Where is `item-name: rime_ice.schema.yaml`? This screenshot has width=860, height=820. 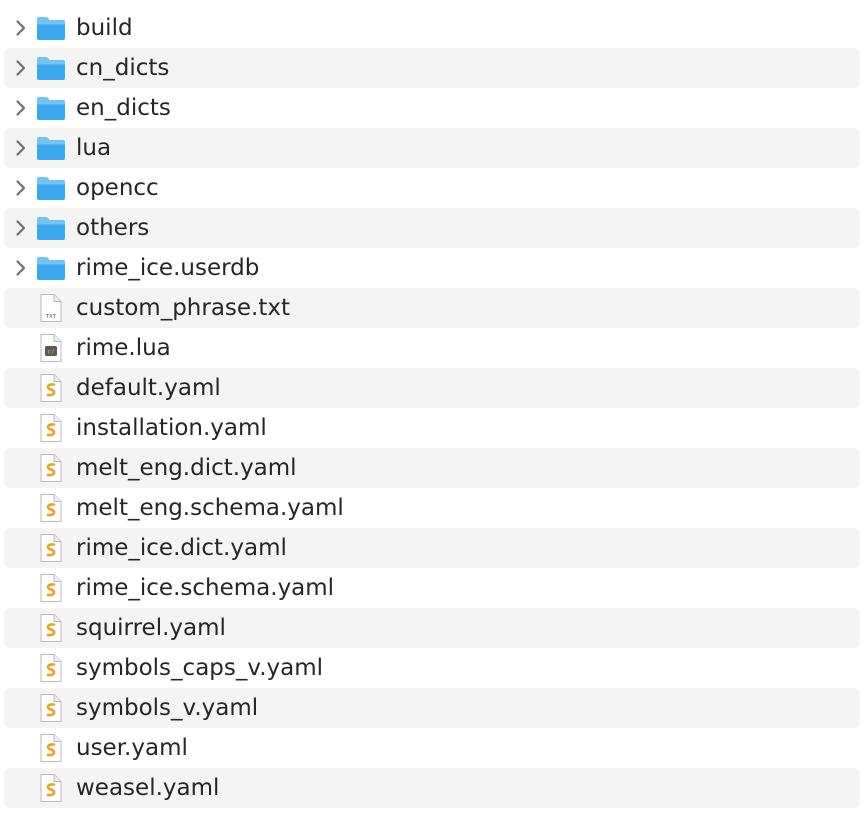
item-name: rime_ice.schema.yaml is located at coordinates (205, 588).